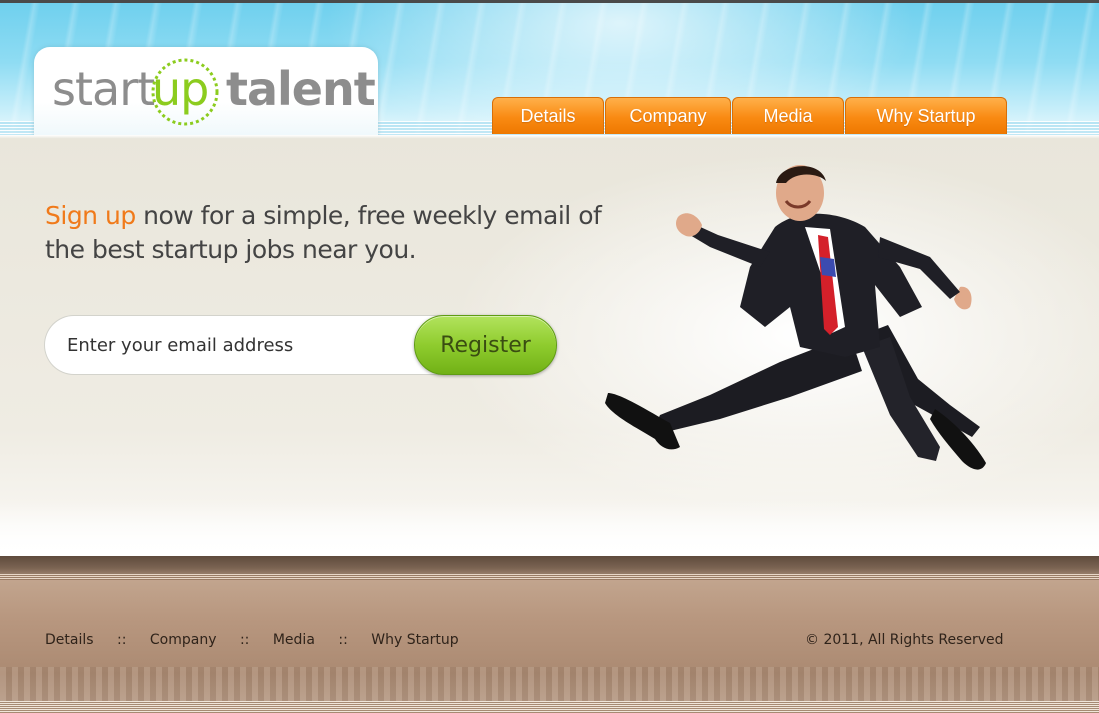 The height and width of the screenshot is (713, 1099). Describe the element at coordinates (549, 577) in the screenshot. I see `footer-top-stripes` at that location.